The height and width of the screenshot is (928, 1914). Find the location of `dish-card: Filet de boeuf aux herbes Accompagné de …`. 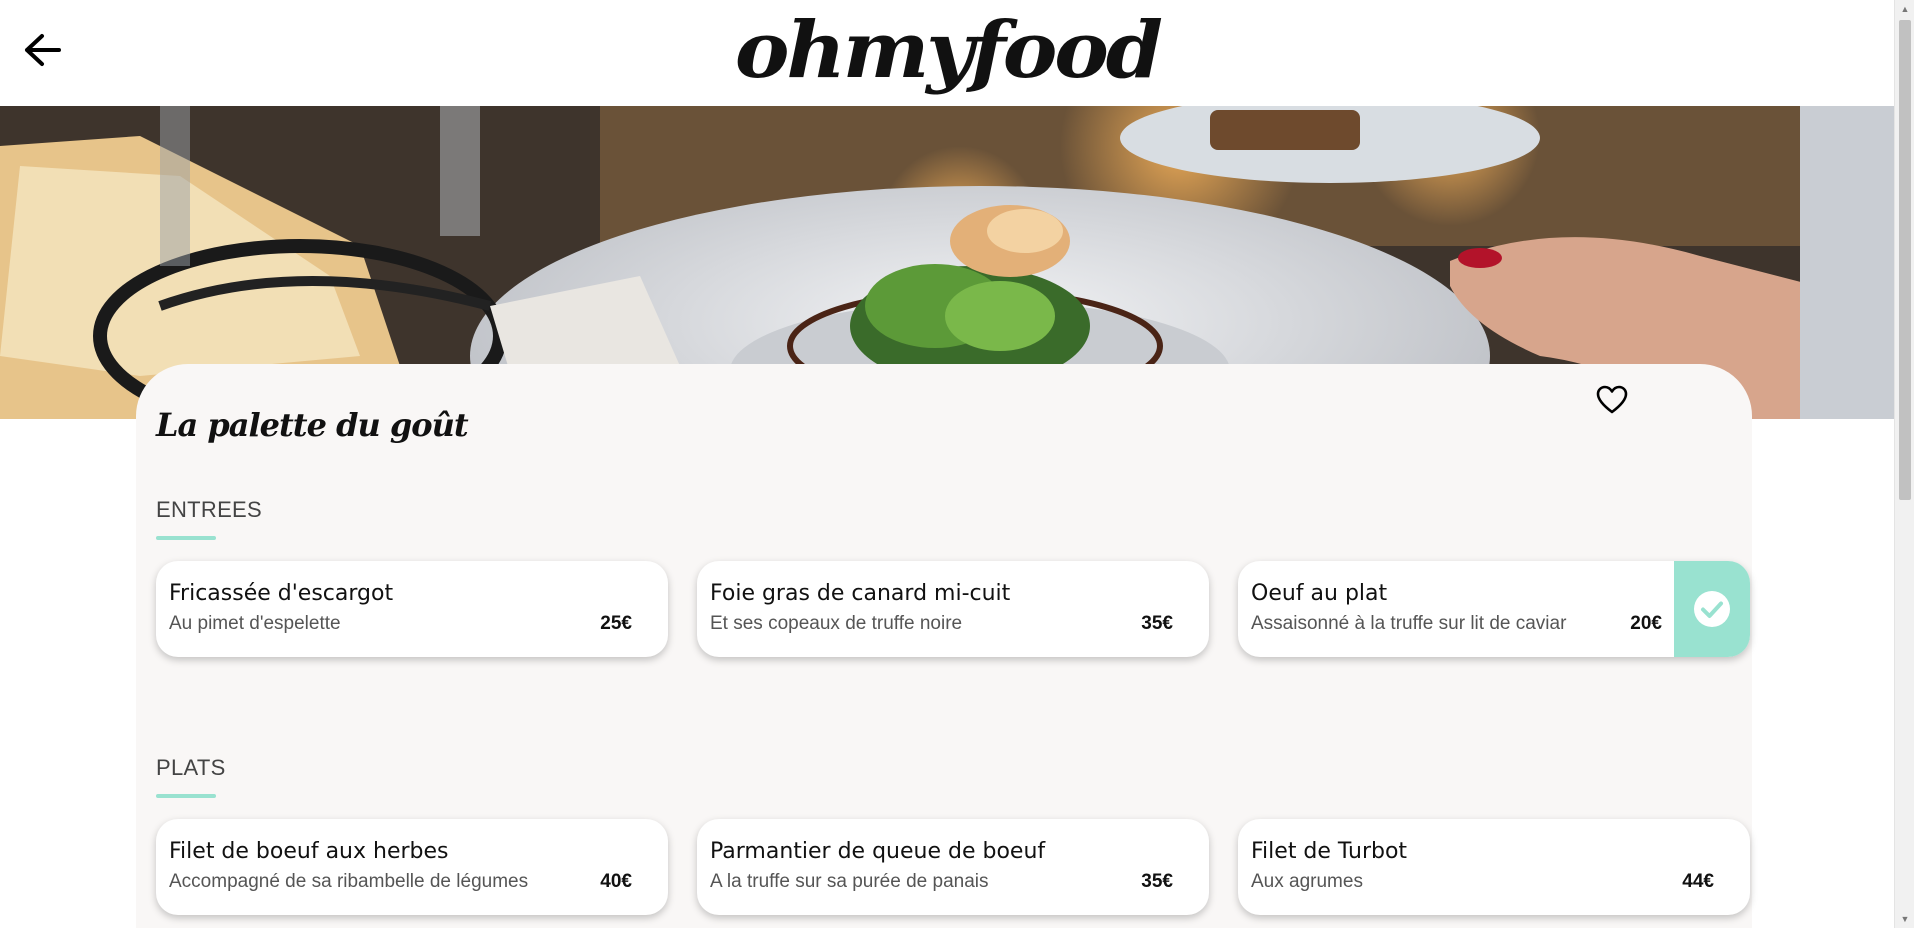

dish-card: Filet de boeuf aux herbes Accompagné de … is located at coordinates (412, 867).